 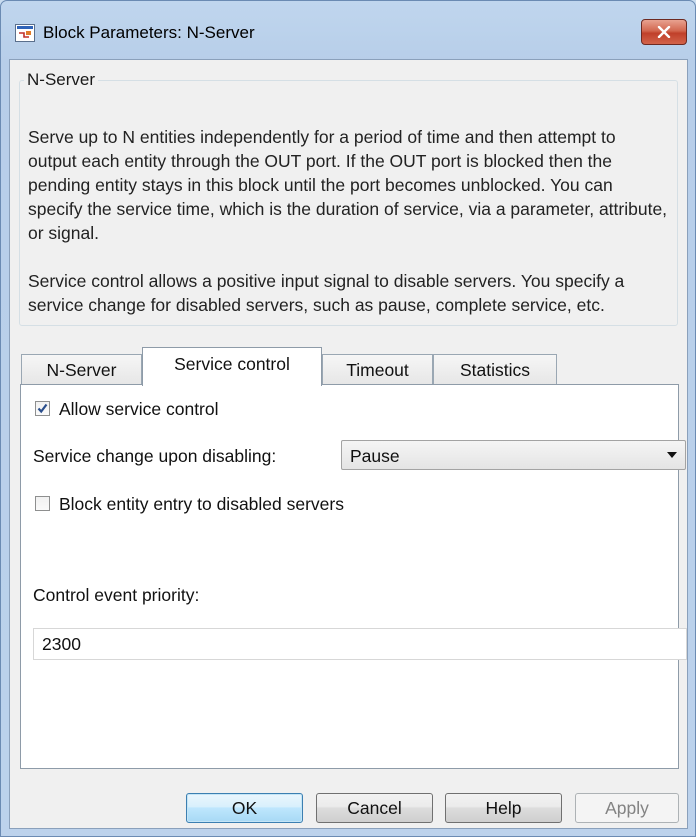 I want to click on service-change-label: Service change upon disabling:, so click(x=155, y=456).